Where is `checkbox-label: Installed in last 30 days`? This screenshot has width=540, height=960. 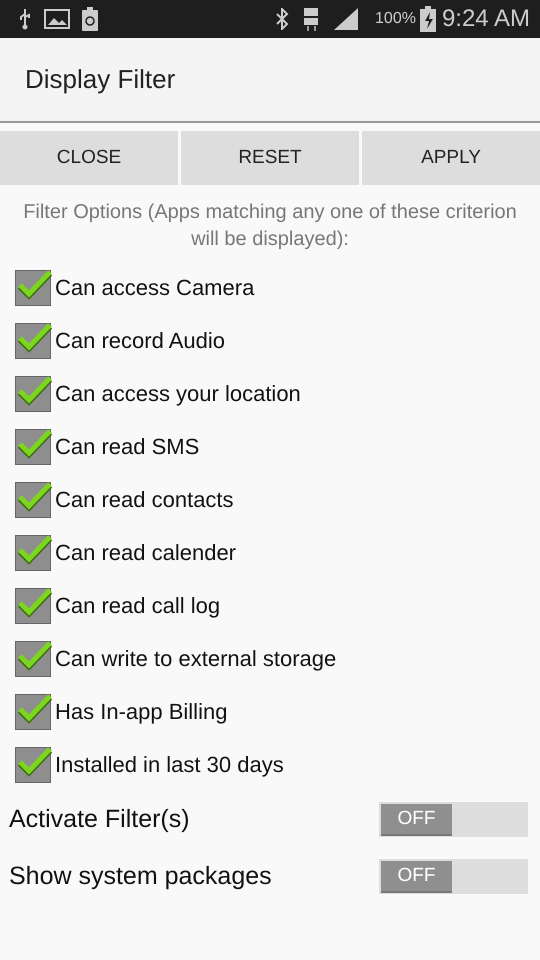
checkbox-label: Installed in last 30 days is located at coordinates (169, 765).